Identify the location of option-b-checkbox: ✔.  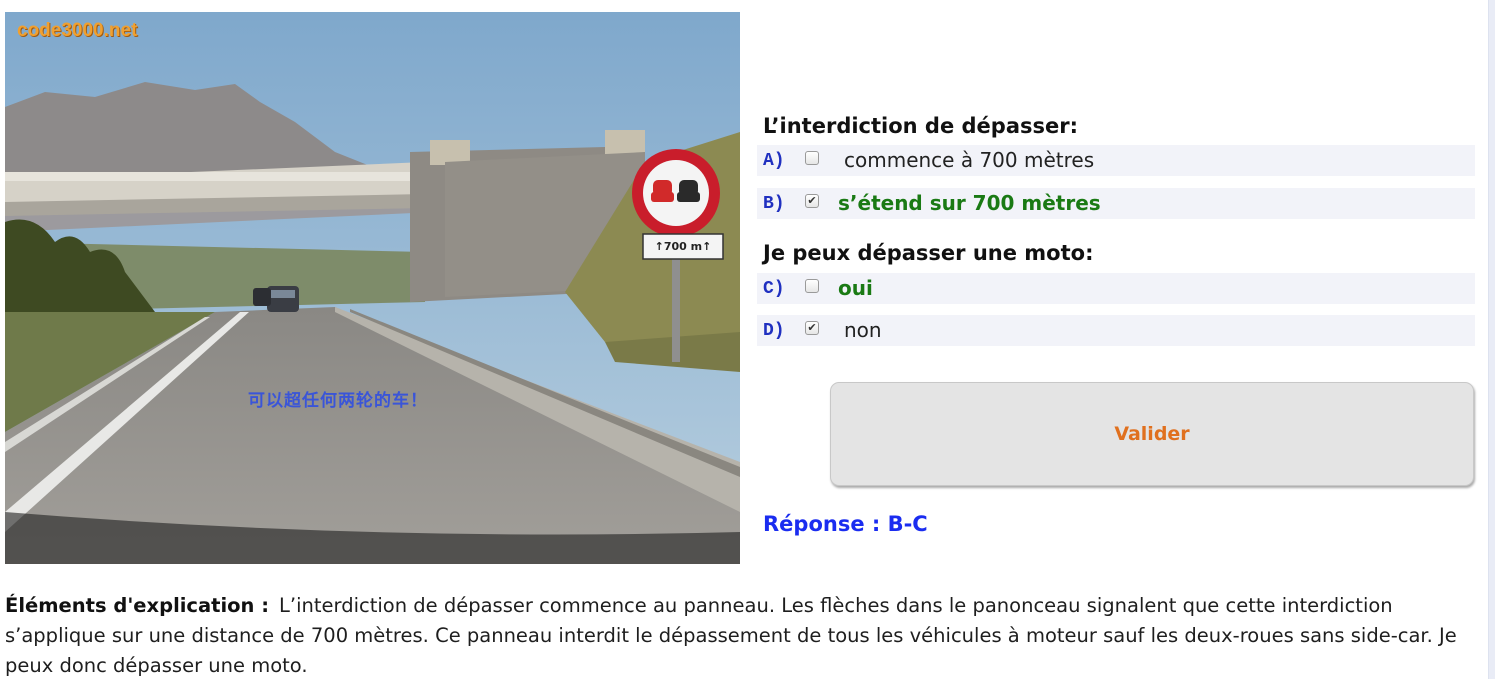
(812, 201).